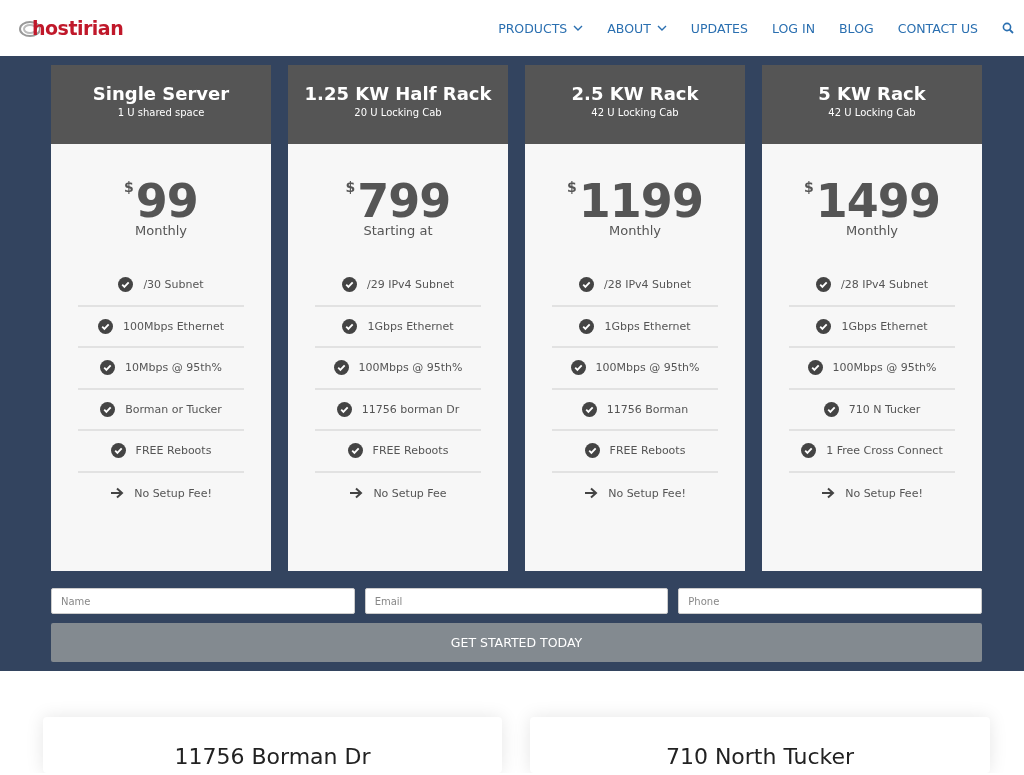 This screenshot has height=775, width=1024. What do you see at coordinates (410, 409) in the screenshot?
I see `feature-text: 11756 borman Dr` at bounding box center [410, 409].